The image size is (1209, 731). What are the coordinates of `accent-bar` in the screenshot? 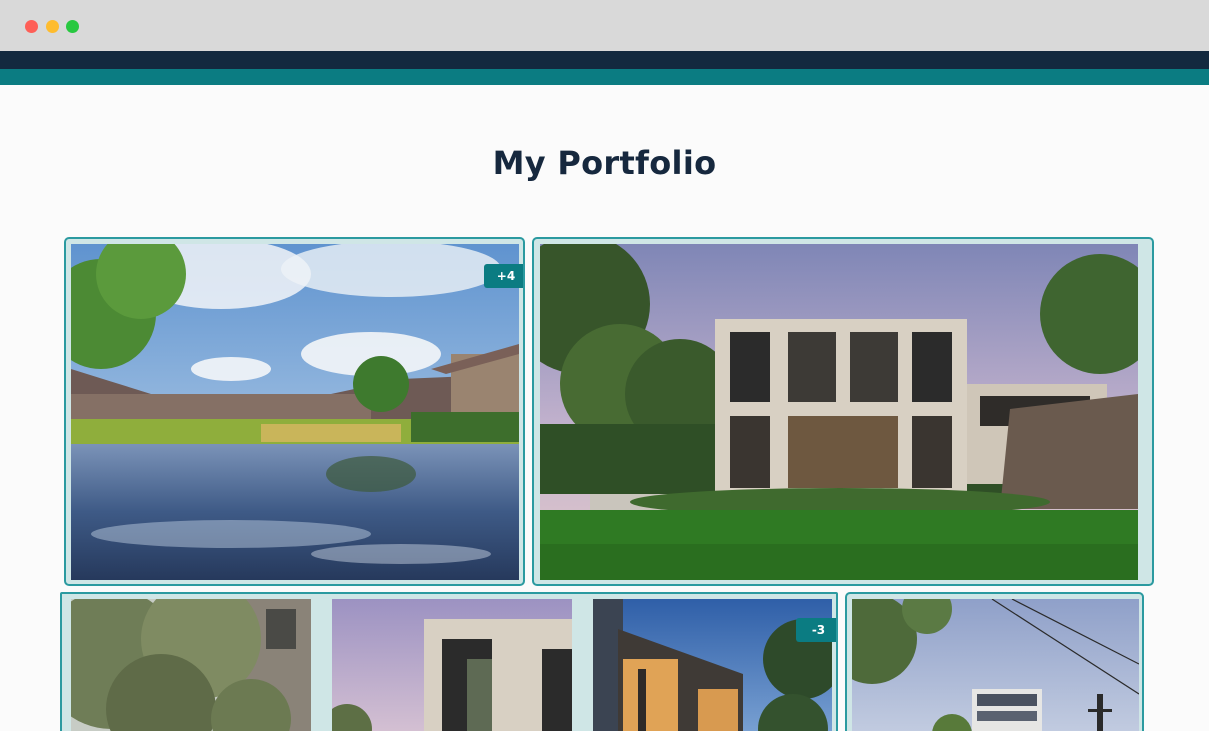 It's located at (604, 77).